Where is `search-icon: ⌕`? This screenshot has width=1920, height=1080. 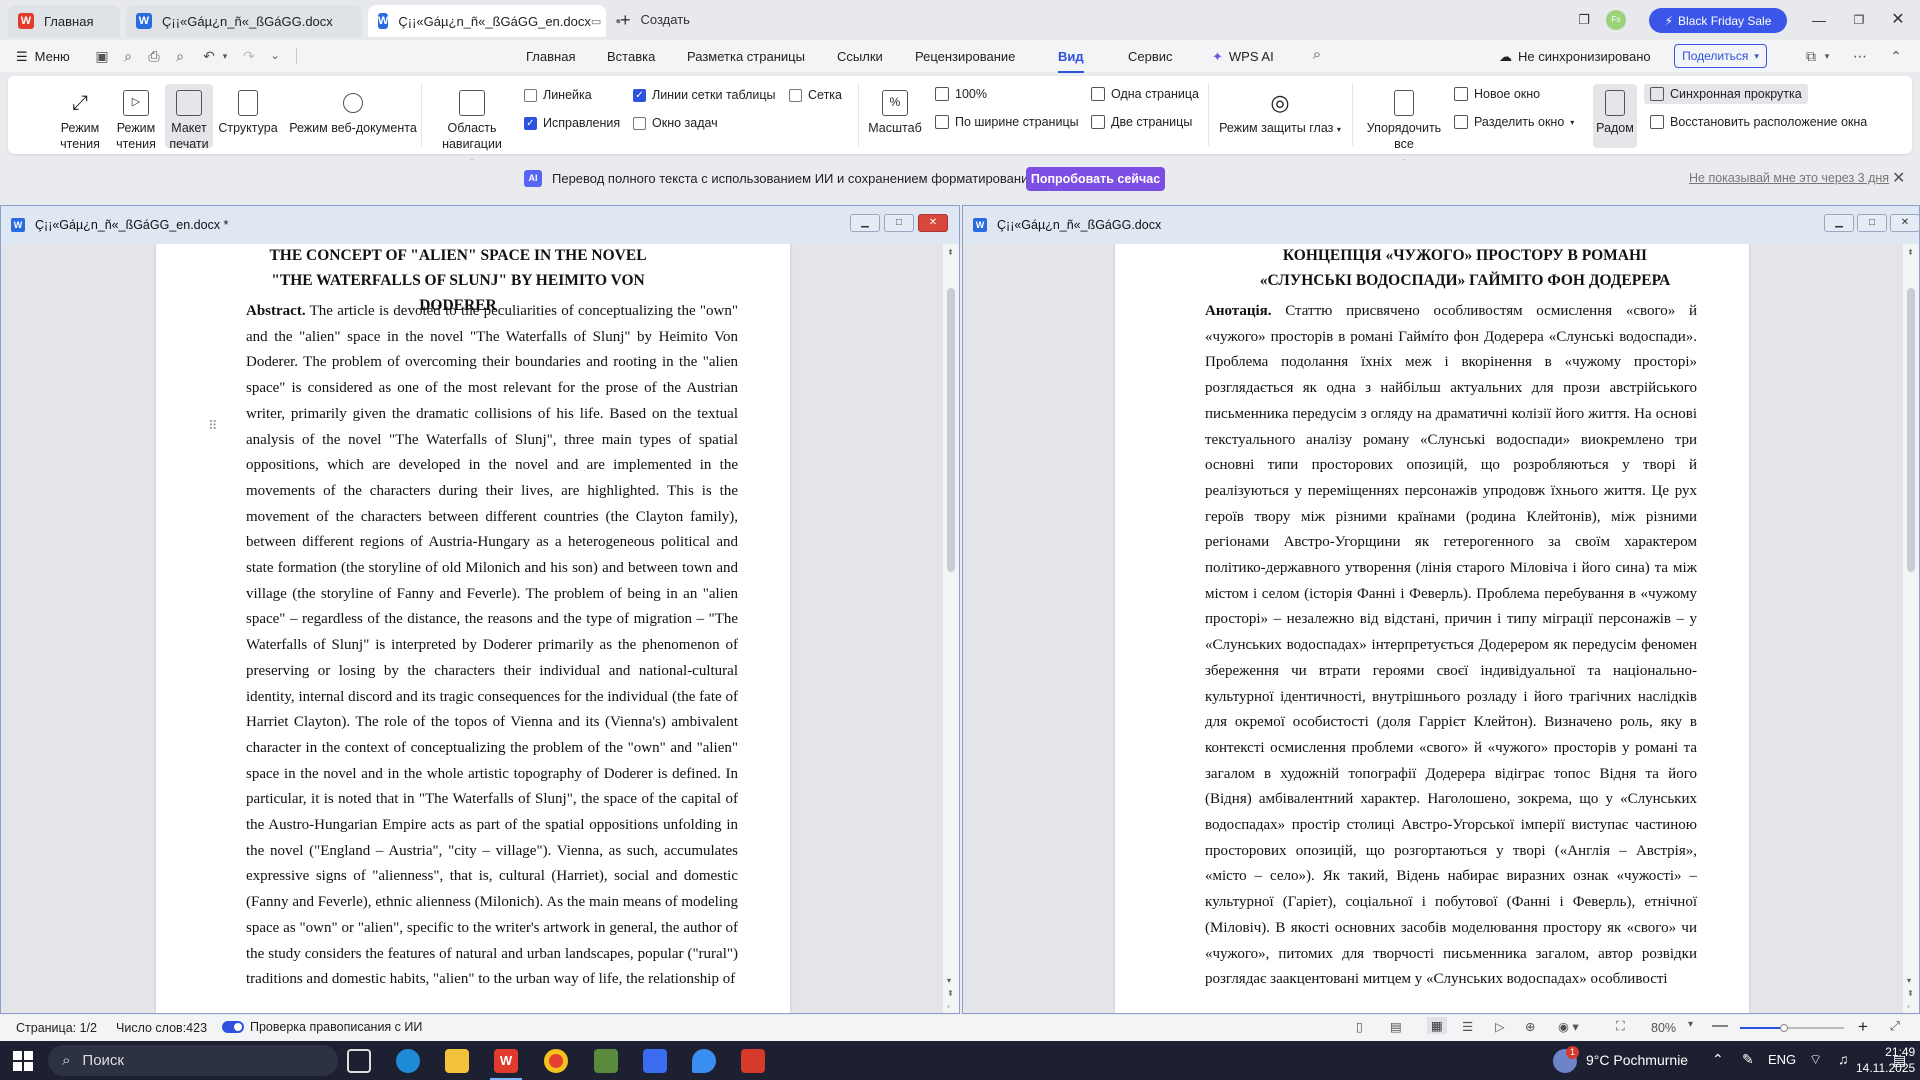 search-icon: ⌕ is located at coordinates (1317, 55).